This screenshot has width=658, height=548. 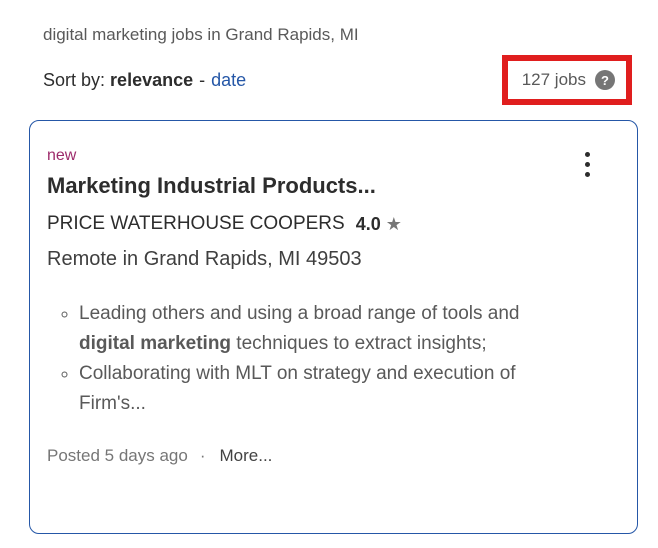 I want to click on company-name: PRICE WATERHOUSE COOPERS, so click(x=196, y=224).